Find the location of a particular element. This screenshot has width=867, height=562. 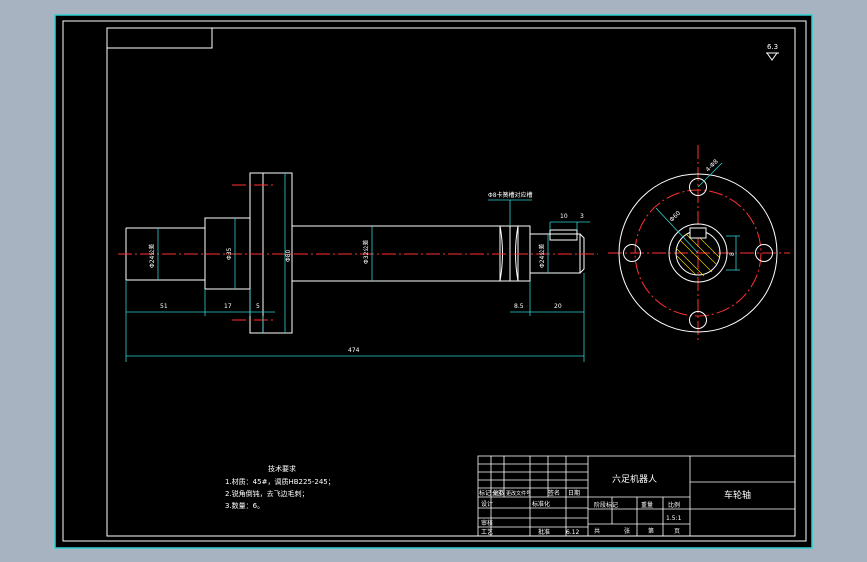

dim-main-shaft-dia: Φ32公差 is located at coordinates (366, 252).